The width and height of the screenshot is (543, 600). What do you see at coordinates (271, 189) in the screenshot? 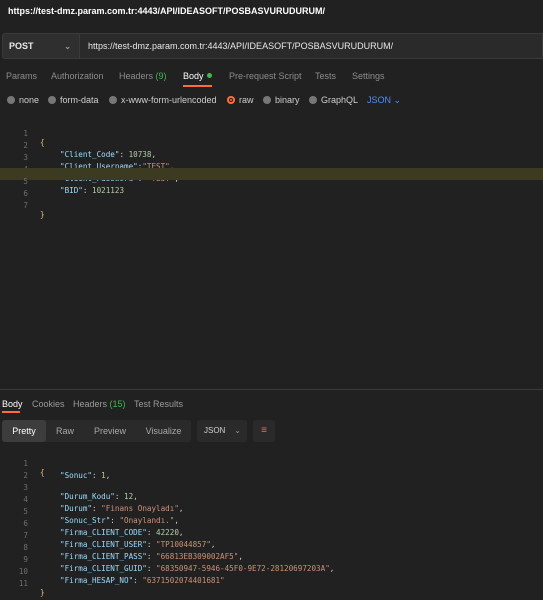
I see `code-line: 6` at bounding box center [271, 189].